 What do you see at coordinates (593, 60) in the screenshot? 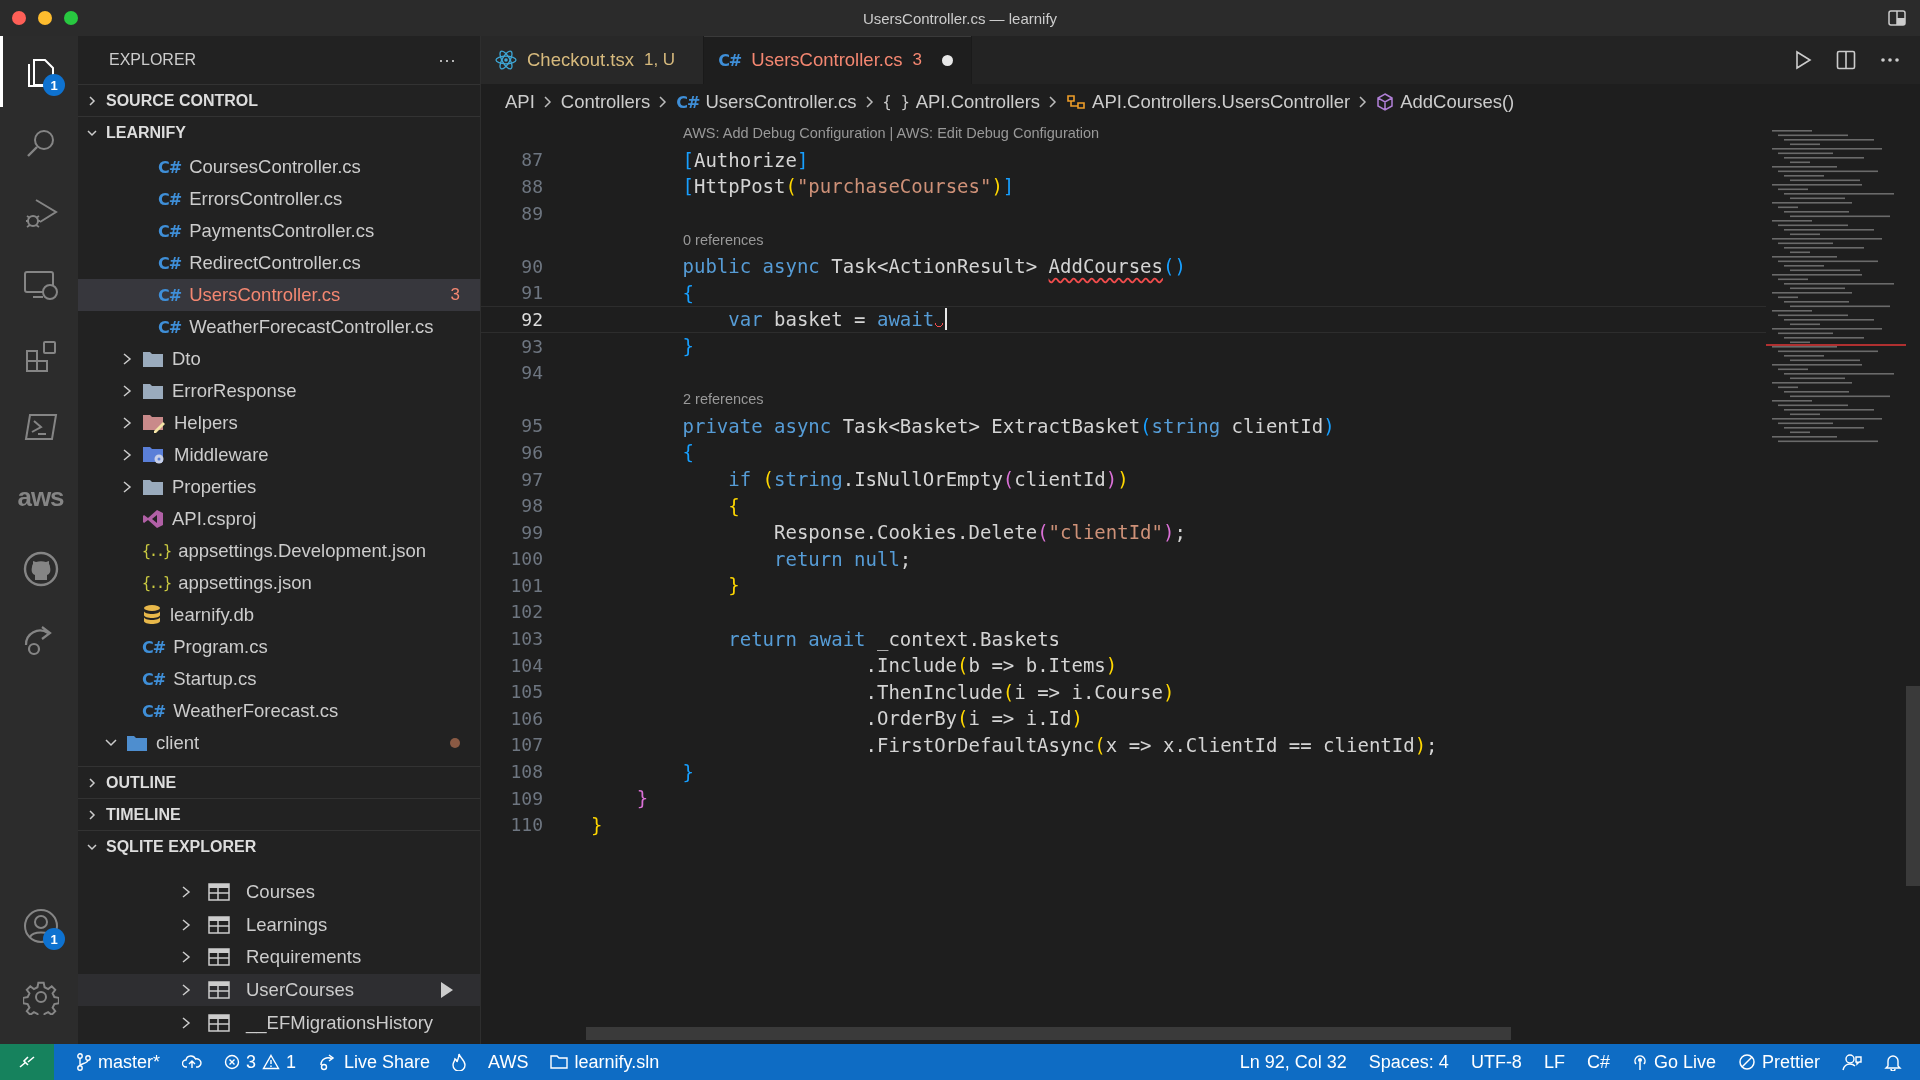
I see `editor-tab: Checkout.tsx 1, U` at bounding box center [593, 60].